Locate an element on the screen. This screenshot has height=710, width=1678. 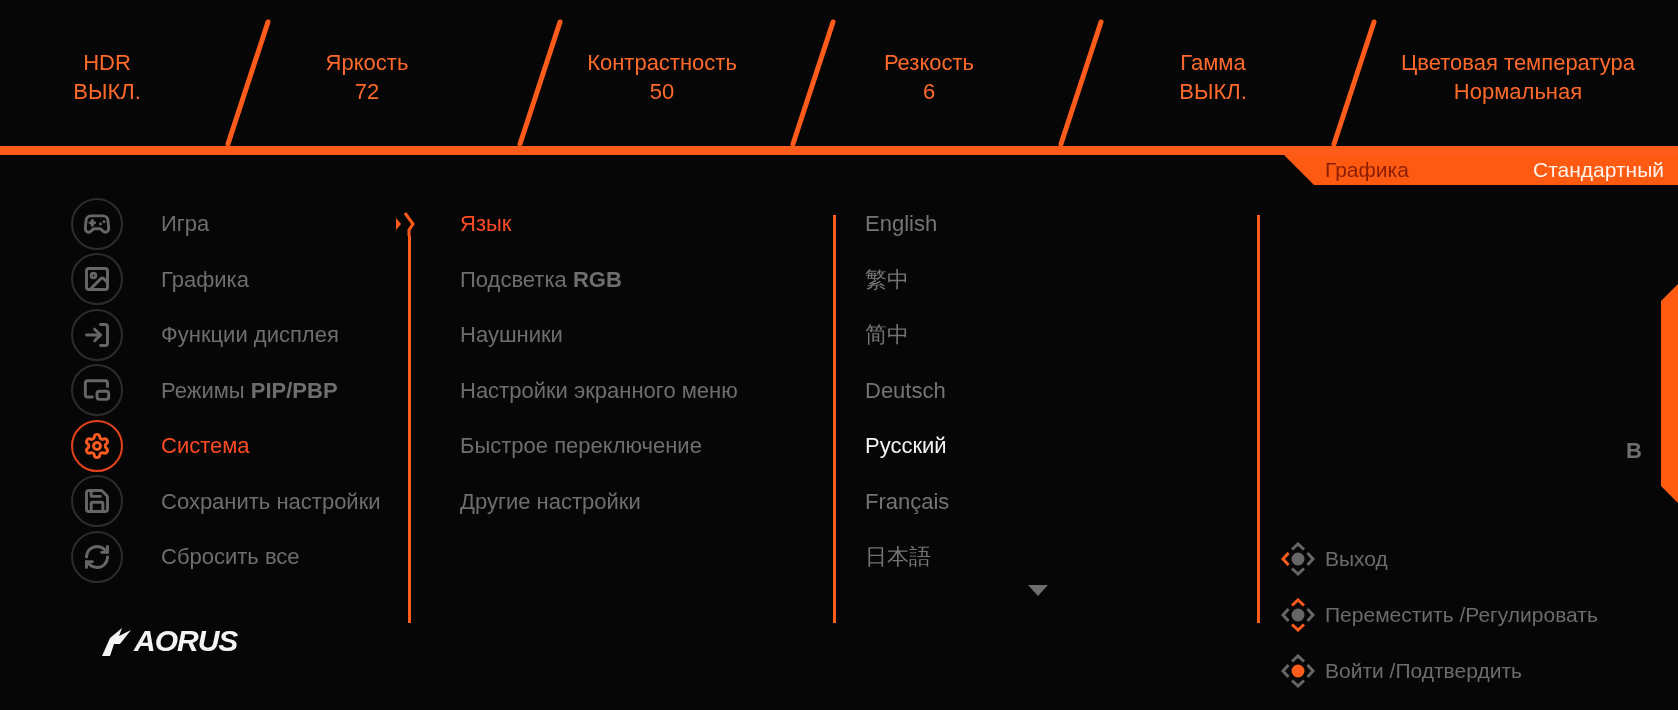
setting-value: Нормальная is located at coordinates (1518, 92).